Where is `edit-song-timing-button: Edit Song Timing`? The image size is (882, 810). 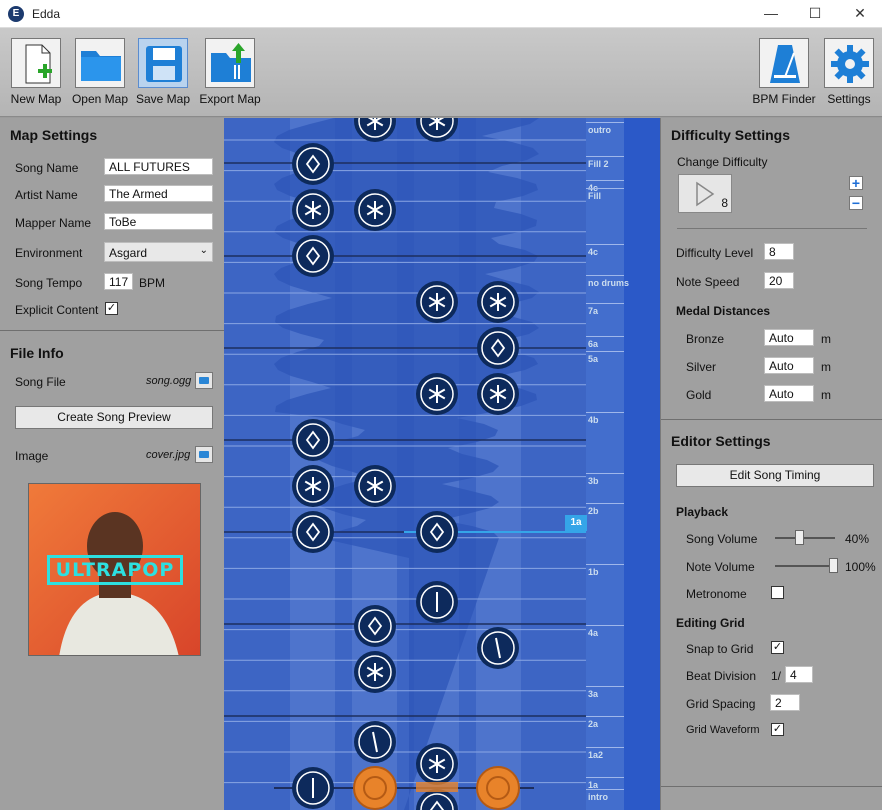
edit-song-timing-button: Edit Song Timing is located at coordinates (775, 475).